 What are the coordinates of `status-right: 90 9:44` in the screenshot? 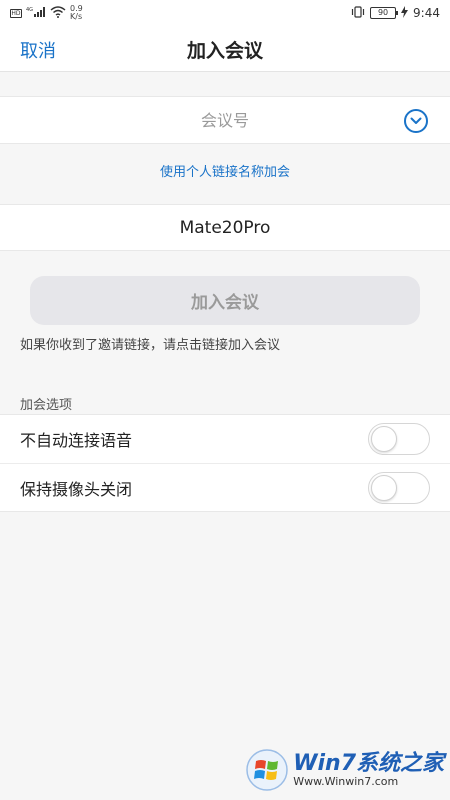 It's located at (395, 13).